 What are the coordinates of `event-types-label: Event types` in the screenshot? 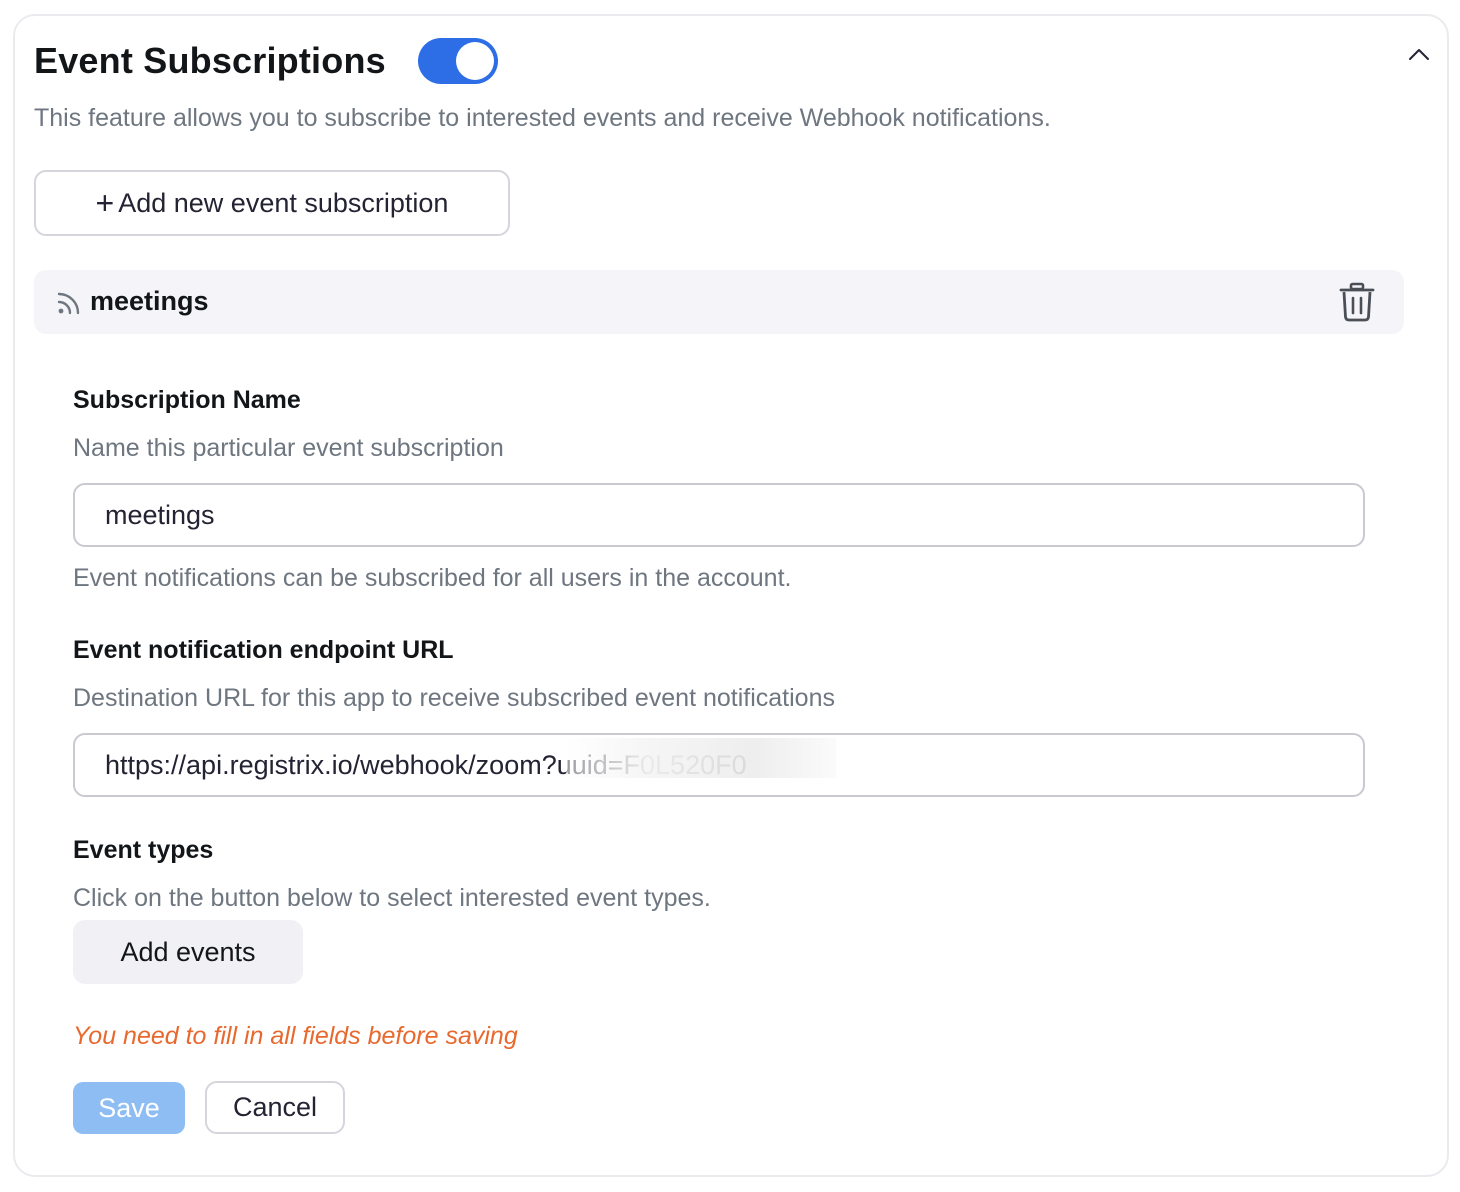 It's located at (143, 850).